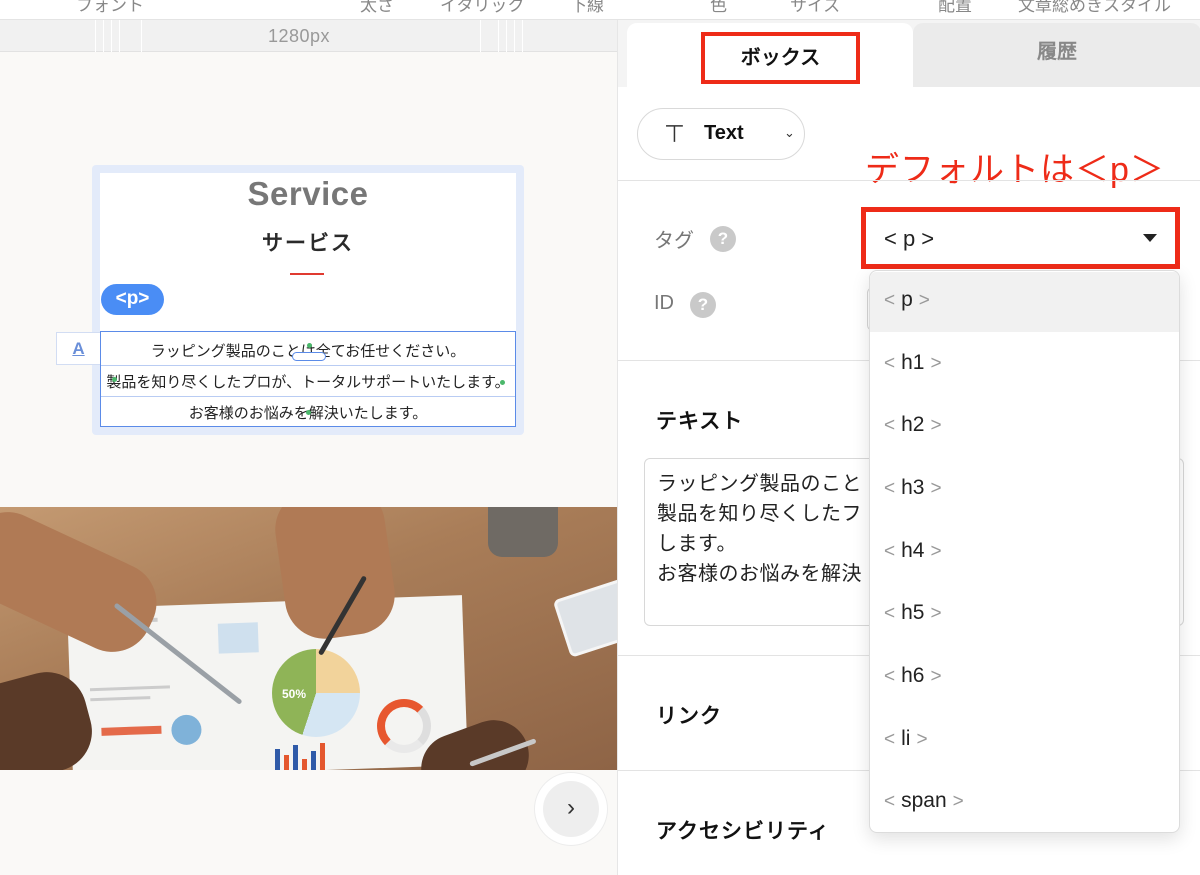  I want to click on panel-tabbar: ボックス 履歴, so click(909, 53).